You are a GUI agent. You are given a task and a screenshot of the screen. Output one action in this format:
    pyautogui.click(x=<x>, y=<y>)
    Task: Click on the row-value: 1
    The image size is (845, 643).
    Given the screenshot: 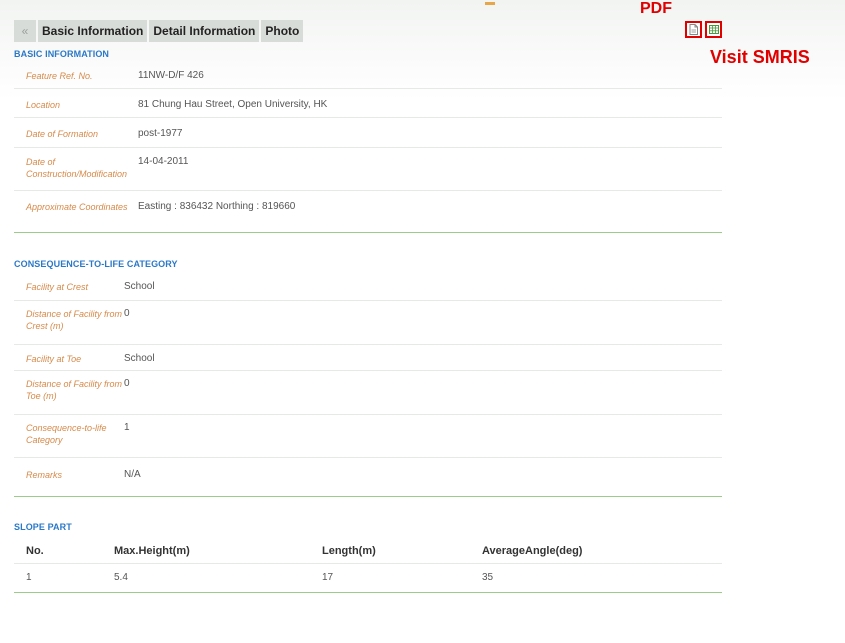 What is the action you would take?
    pyautogui.click(x=127, y=427)
    